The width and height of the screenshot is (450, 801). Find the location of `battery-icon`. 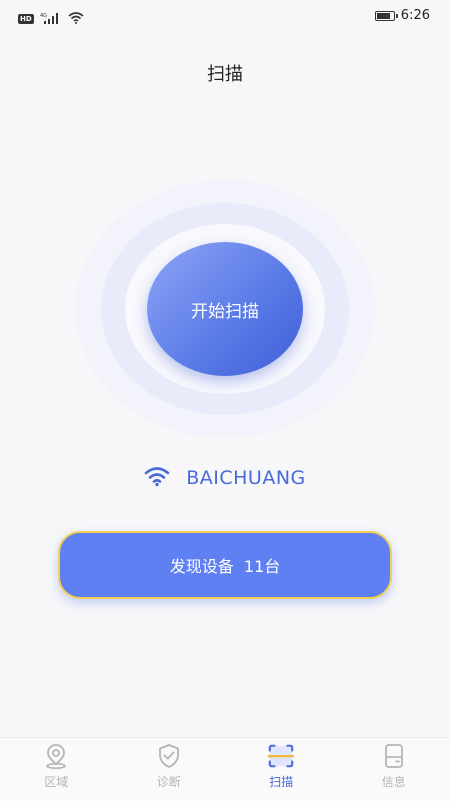

battery-icon is located at coordinates (385, 16).